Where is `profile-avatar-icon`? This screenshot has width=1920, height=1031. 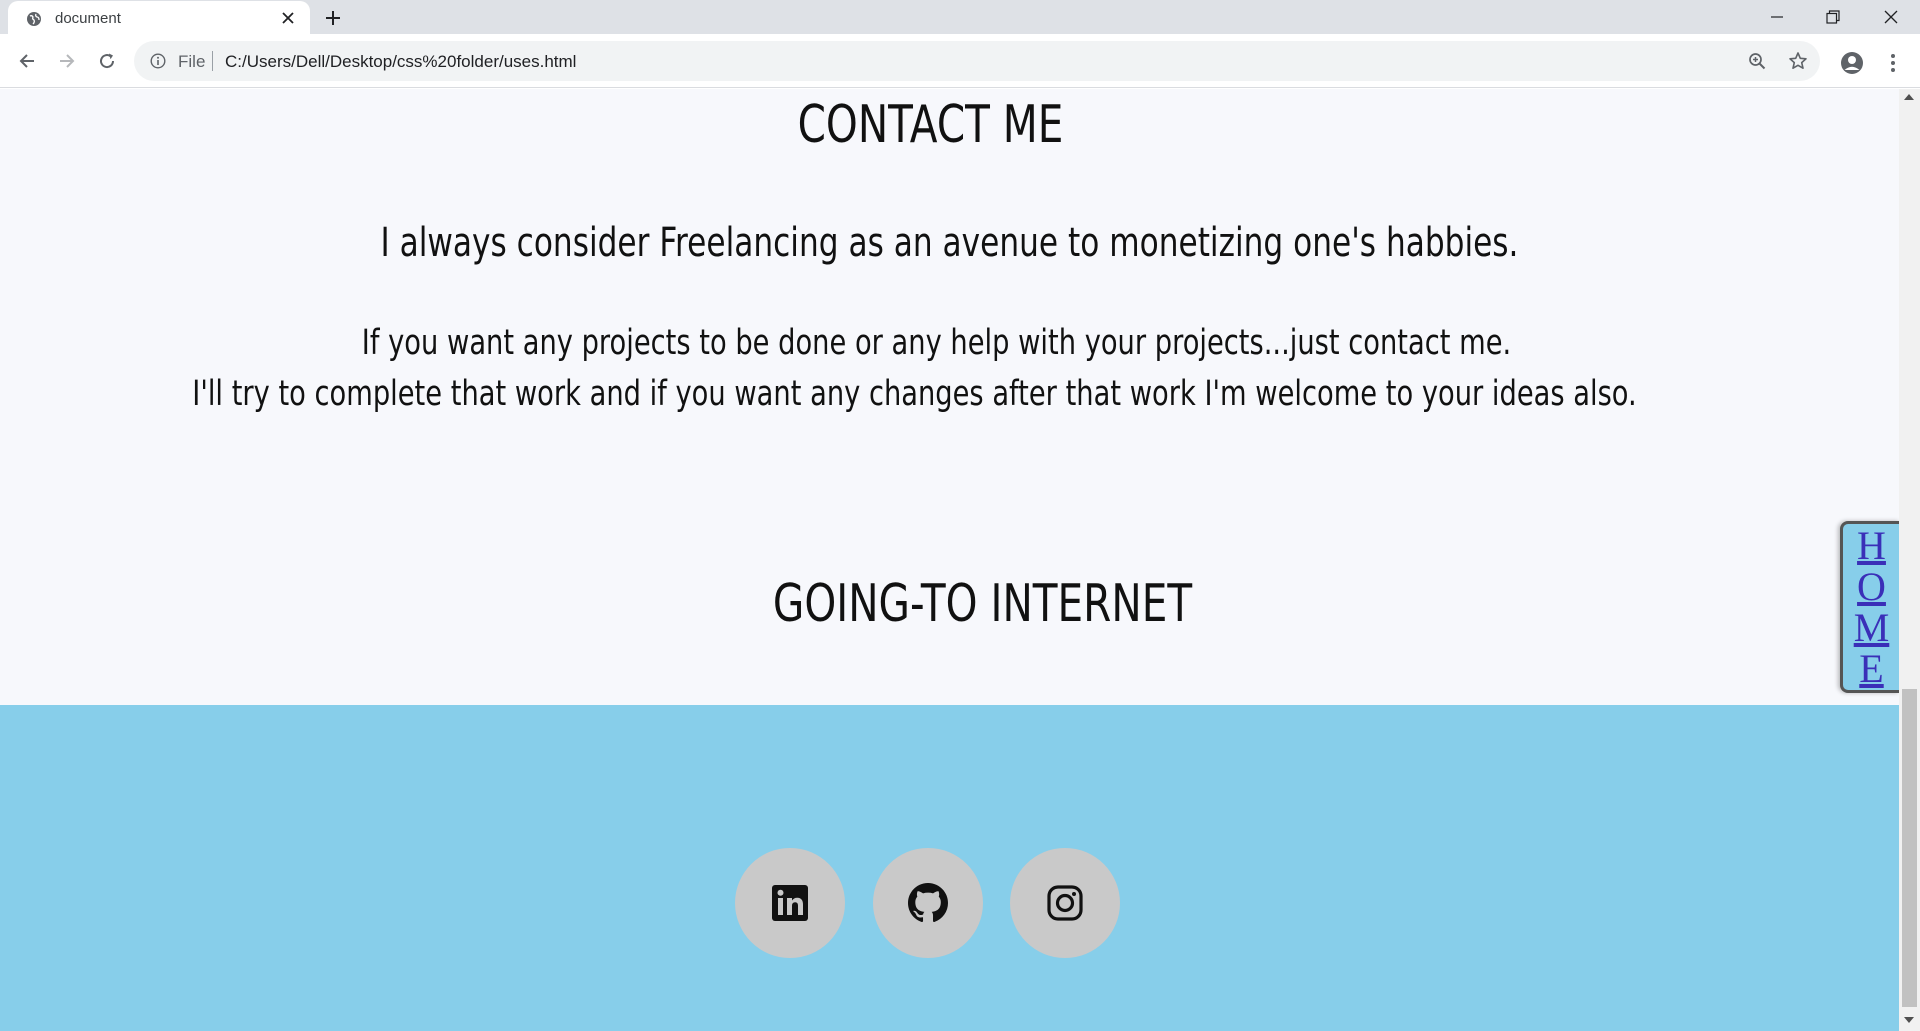
profile-avatar-icon is located at coordinates (1852, 63).